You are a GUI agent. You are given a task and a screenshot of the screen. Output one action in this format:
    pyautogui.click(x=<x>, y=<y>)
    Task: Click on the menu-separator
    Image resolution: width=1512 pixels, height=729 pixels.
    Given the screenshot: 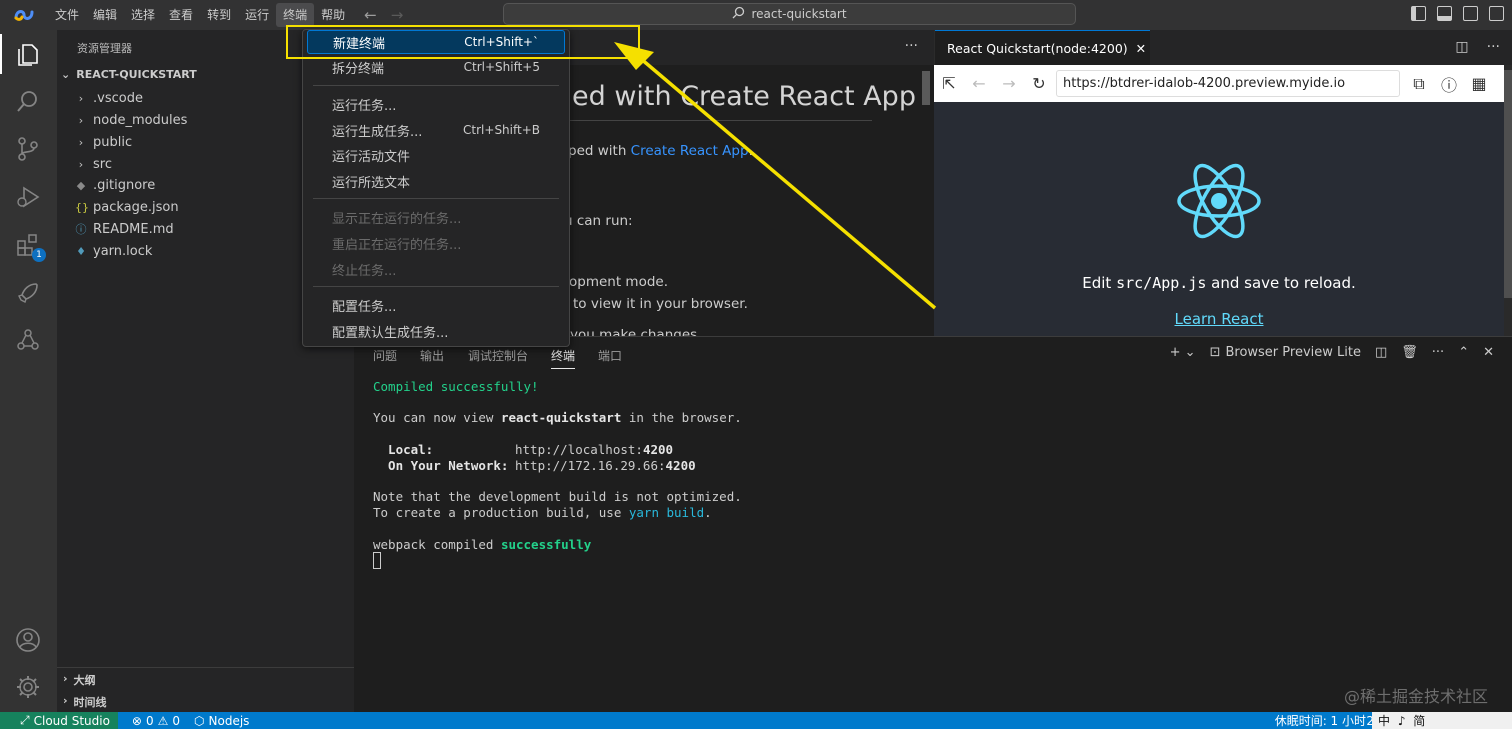 What is the action you would take?
    pyautogui.click(x=436, y=85)
    